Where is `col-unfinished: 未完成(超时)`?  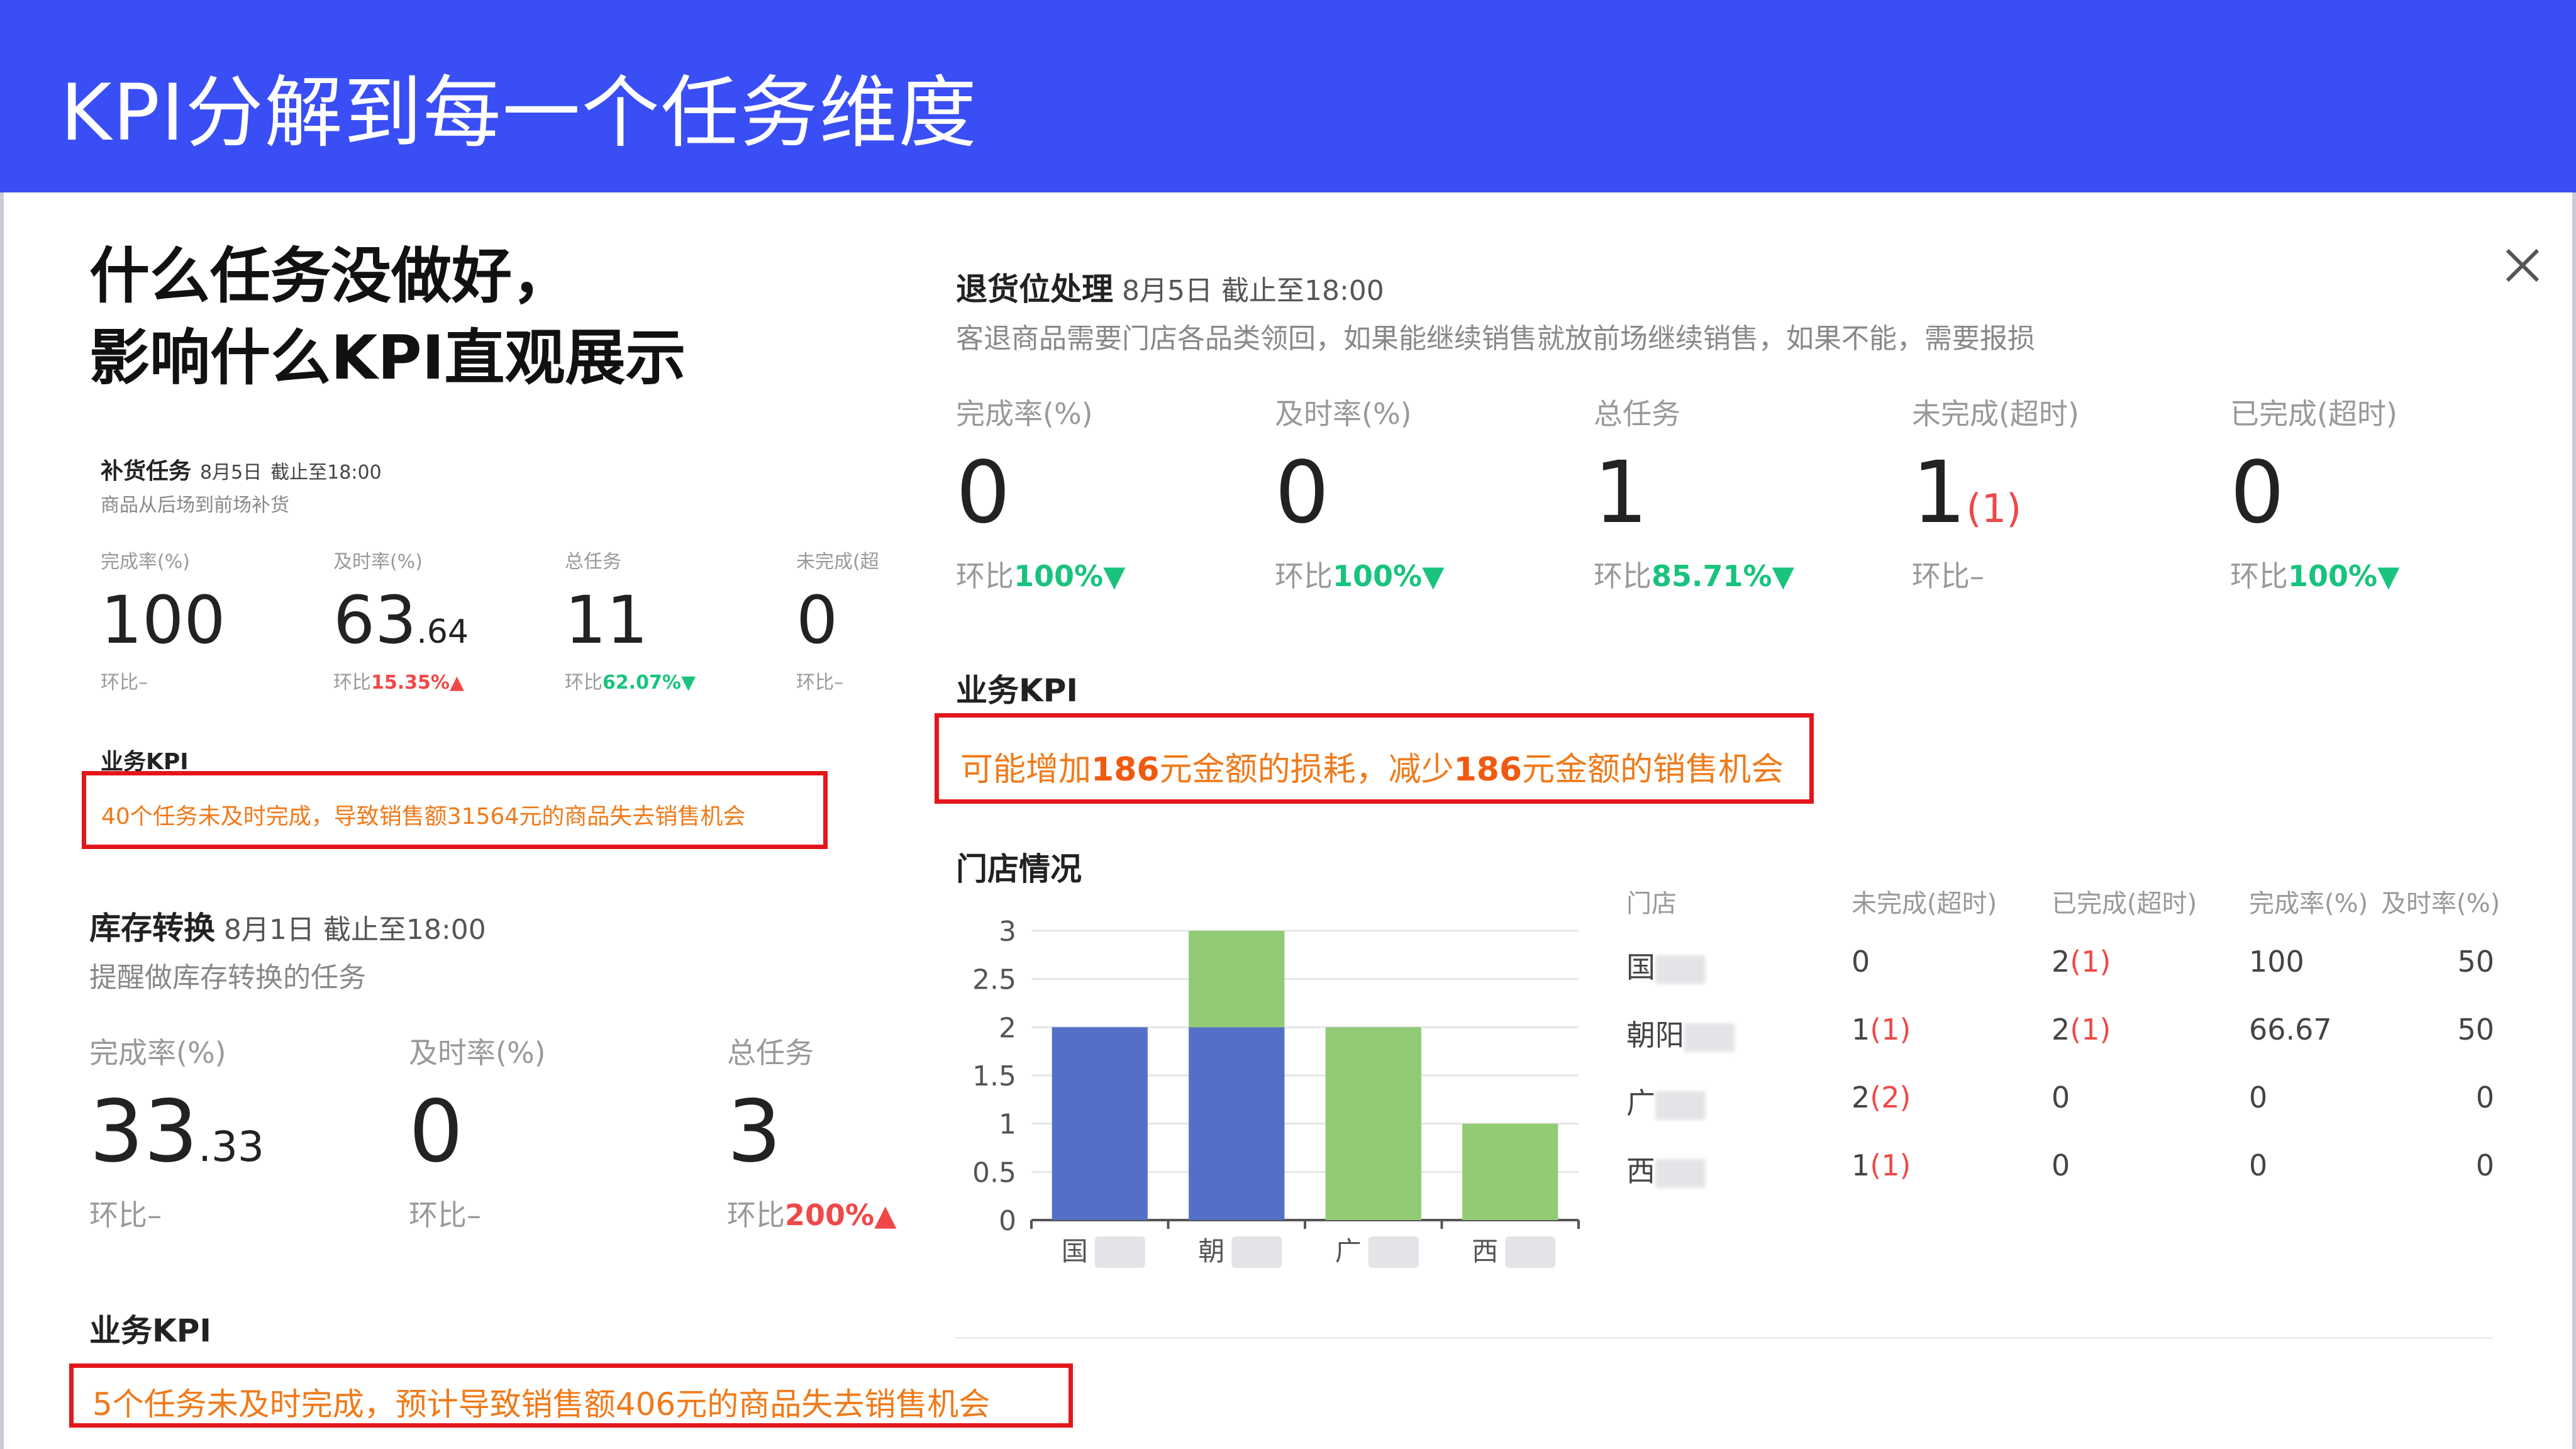
col-unfinished: 未完成(超时) is located at coordinates (1924, 903).